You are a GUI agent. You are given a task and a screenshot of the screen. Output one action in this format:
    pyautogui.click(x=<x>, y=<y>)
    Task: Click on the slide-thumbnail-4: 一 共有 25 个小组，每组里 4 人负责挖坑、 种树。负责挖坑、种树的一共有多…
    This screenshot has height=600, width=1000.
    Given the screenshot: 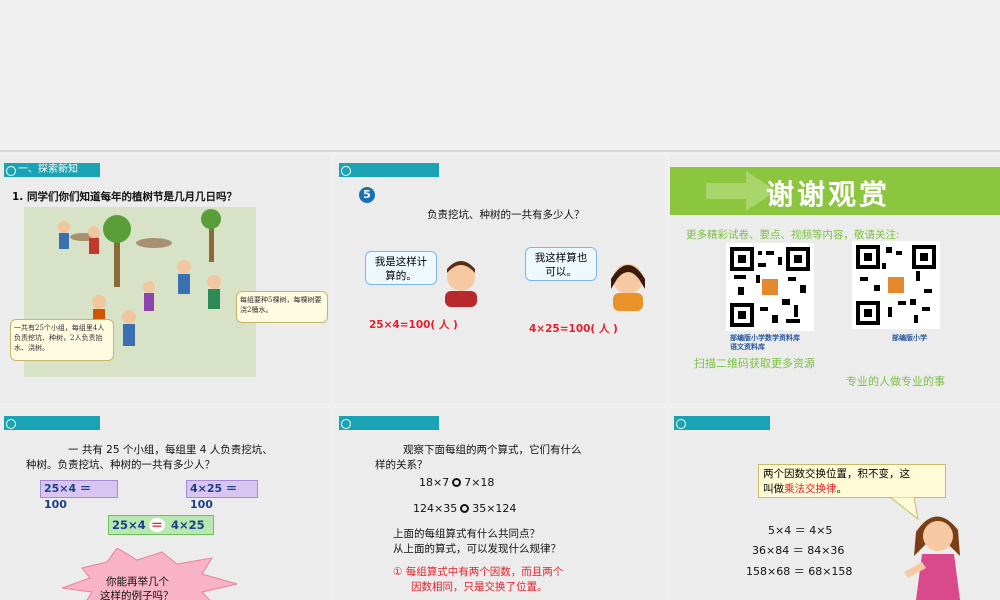 What is the action you would take?
    pyautogui.click(x=165, y=504)
    